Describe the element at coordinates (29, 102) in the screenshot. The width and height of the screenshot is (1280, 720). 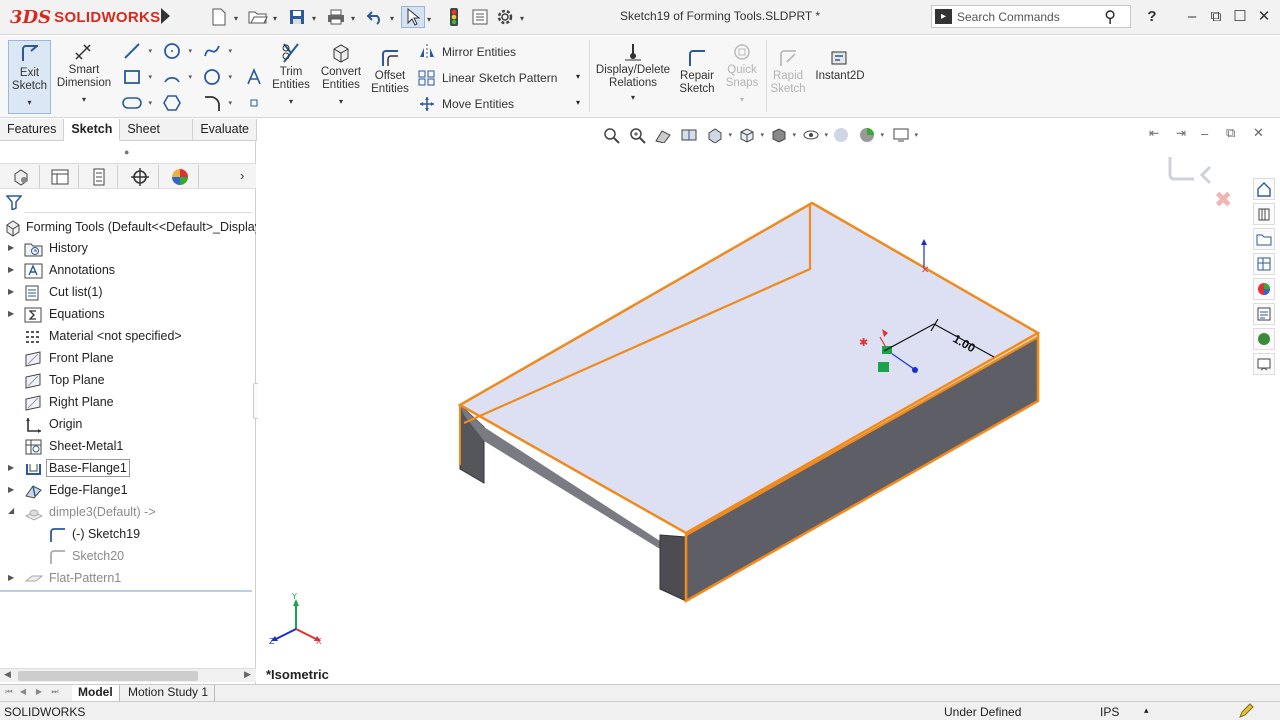
I see `exit-sketch-dropdown-icon: ▾` at that location.